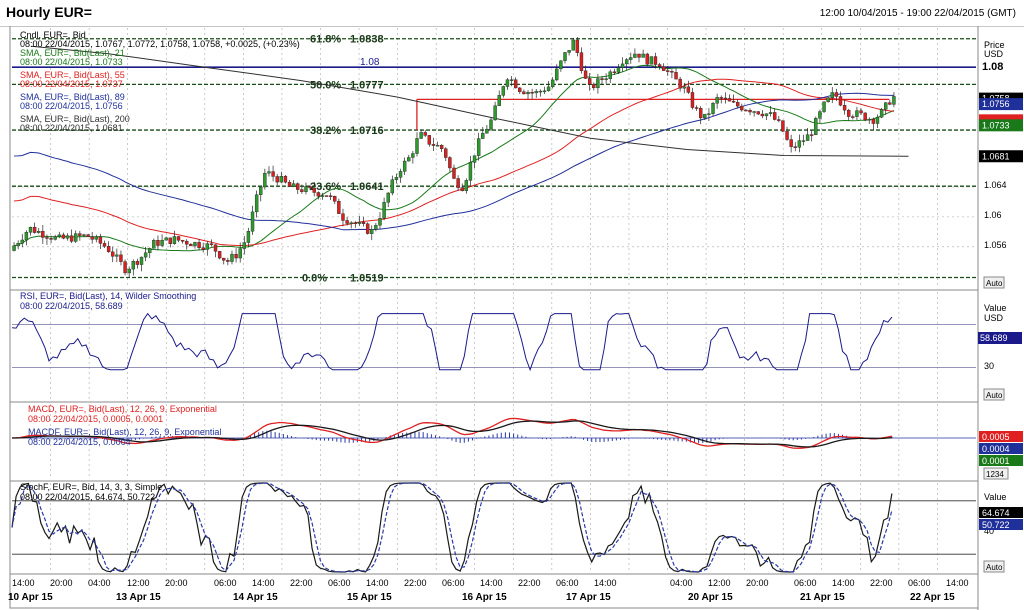 The image size is (1024, 610). Describe the element at coordinates (995, 245) in the screenshot. I see `tick-label: 1.056` at that location.